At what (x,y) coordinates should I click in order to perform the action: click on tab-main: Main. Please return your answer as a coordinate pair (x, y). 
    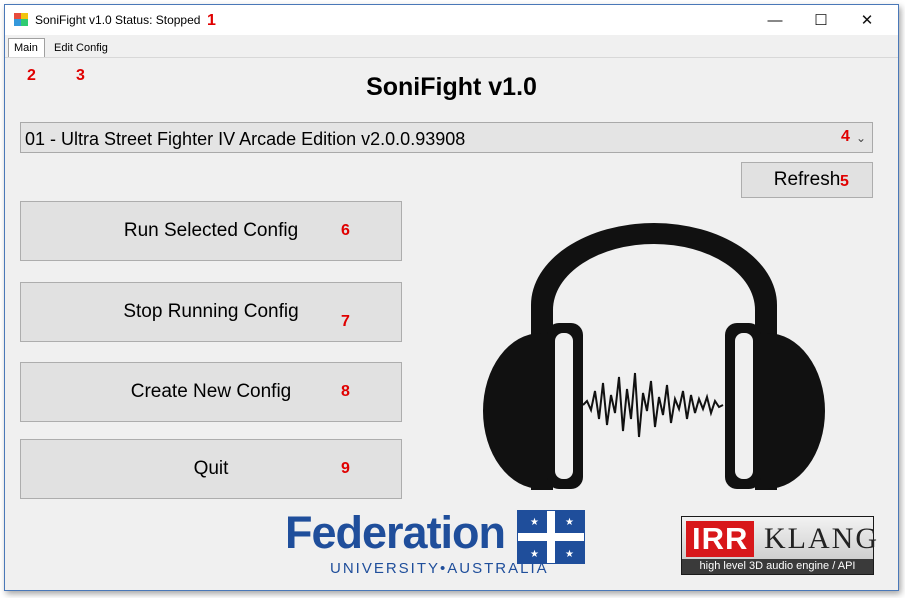
    Looking at the image, I should click on (26, 47).